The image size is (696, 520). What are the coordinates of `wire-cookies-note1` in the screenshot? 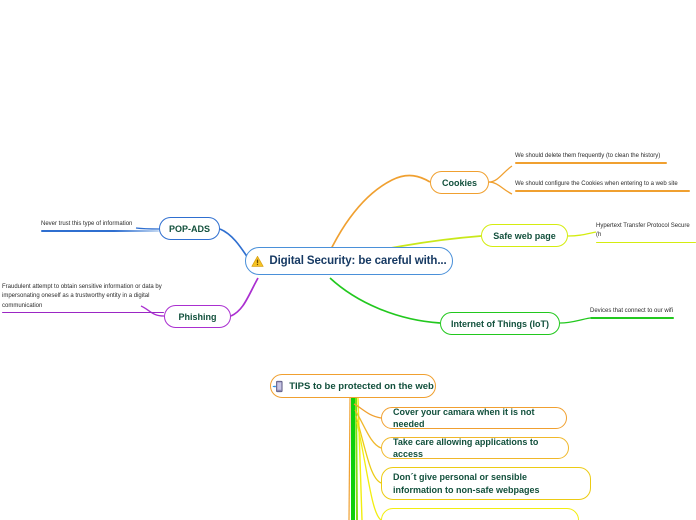 It's located at (500, 174).